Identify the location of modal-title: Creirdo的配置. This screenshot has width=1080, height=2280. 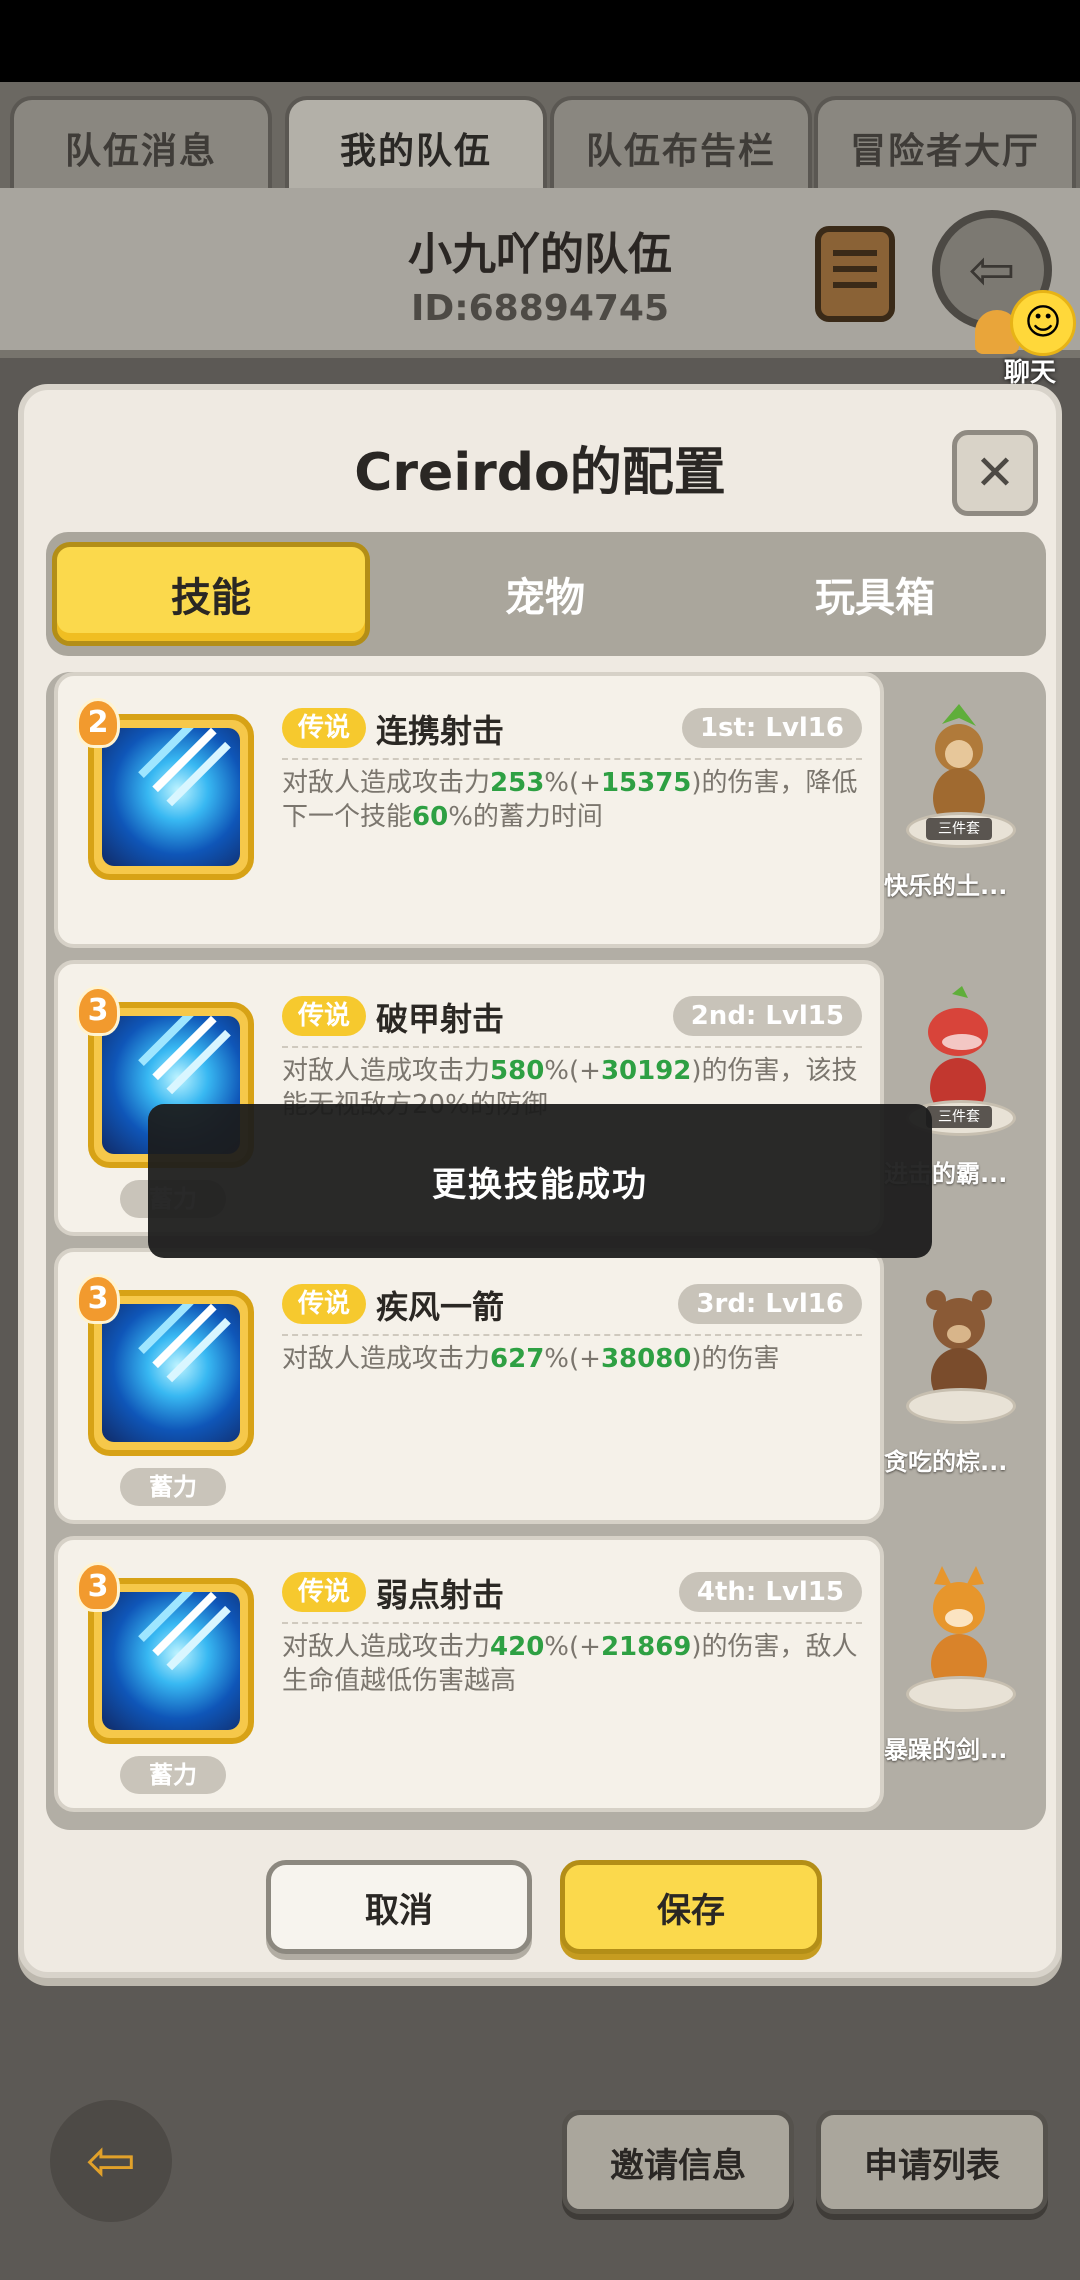
(540, 473).